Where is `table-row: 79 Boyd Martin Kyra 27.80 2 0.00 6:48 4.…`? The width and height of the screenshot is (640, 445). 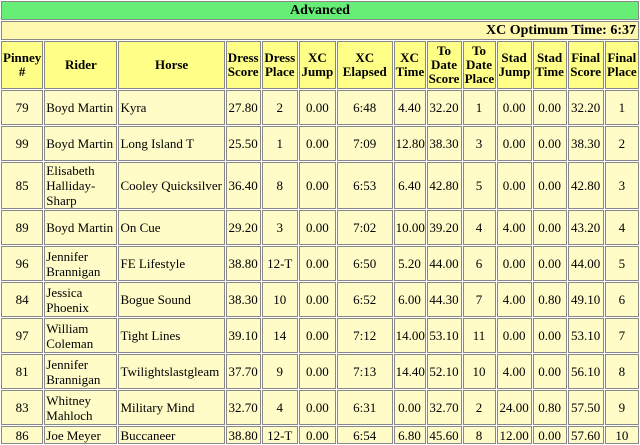 table-row: 79 Boyd Martin Kyra 27.80 2 0.00 6:48 4.… is located at coordinates (320, 107).